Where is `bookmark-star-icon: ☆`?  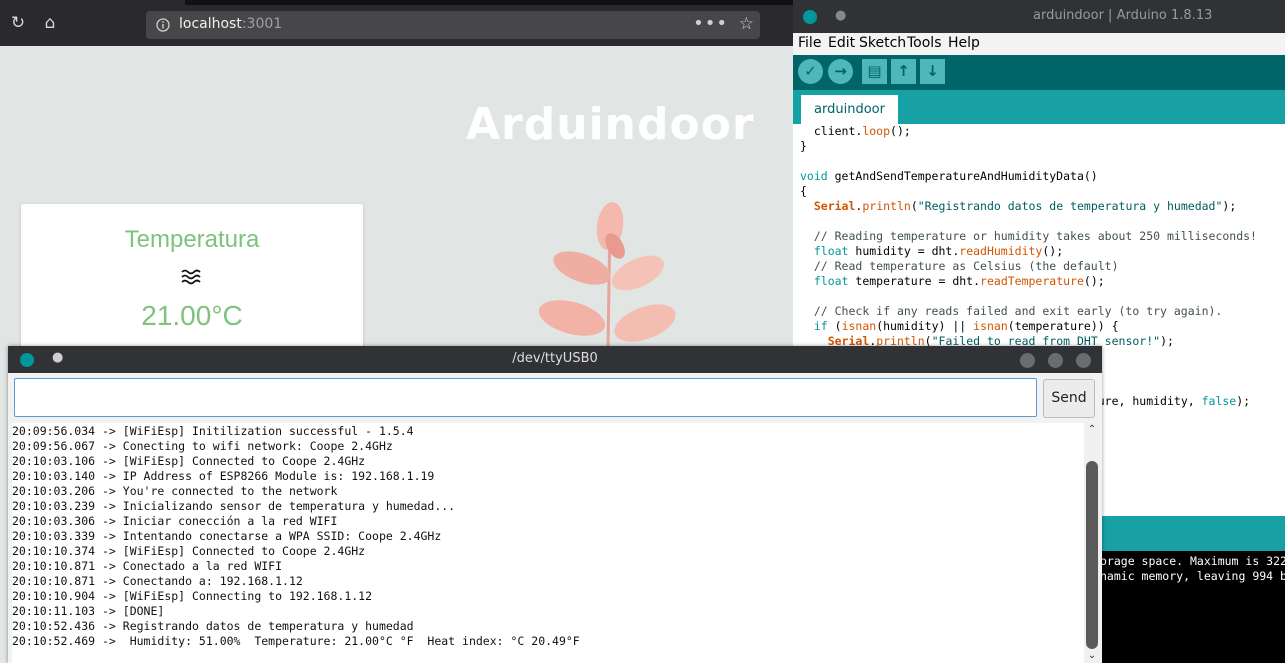
bookmark-star-icon: ☆ is located at coordinates (746, 24).